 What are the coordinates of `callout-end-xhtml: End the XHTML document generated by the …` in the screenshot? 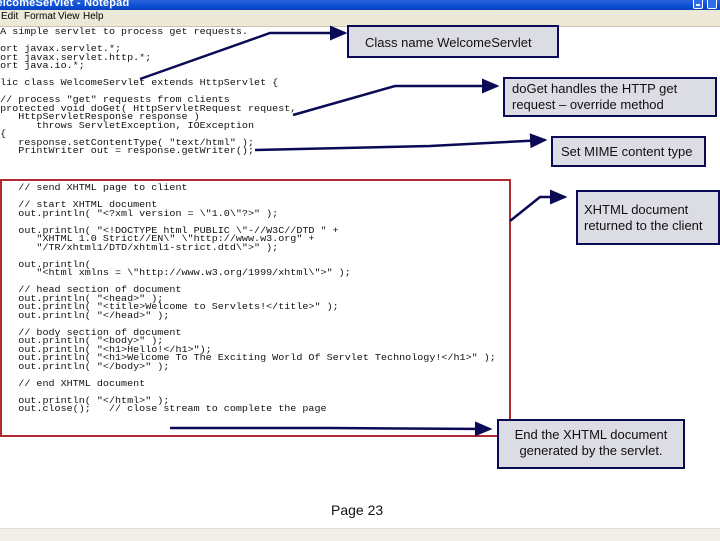 It's located at (591, 444).